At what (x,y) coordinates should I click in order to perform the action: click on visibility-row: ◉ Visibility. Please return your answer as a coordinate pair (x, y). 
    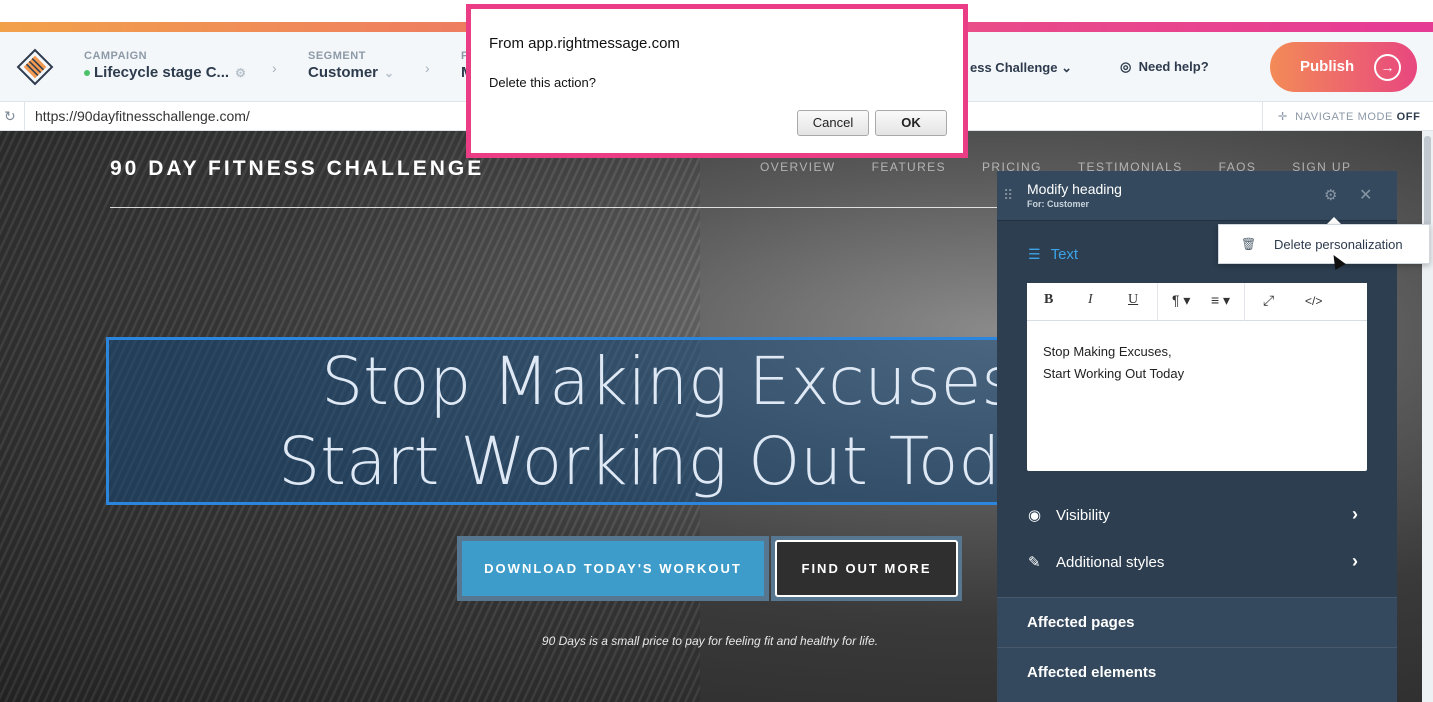
    Looking at the image, I should click on (1069, 515).